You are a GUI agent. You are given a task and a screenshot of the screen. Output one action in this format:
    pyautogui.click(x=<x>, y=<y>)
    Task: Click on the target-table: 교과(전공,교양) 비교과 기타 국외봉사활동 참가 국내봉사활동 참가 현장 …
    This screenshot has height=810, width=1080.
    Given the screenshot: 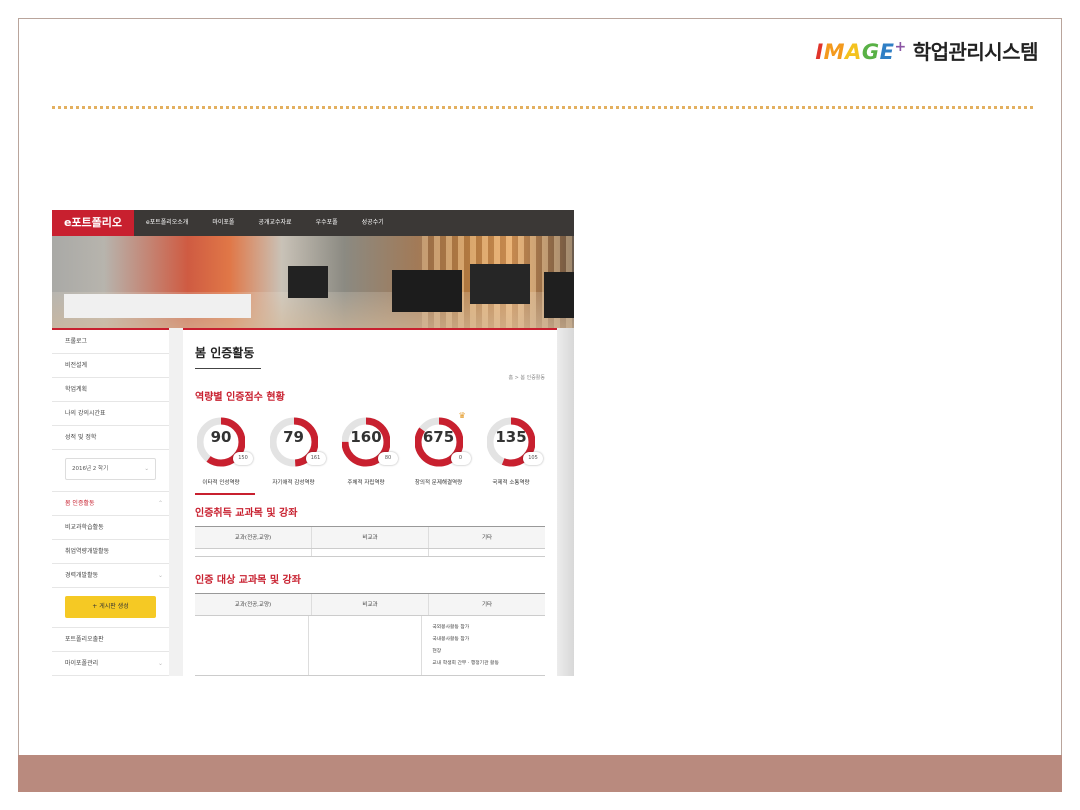 What is the action you would take?
    pyautogui.click(x=370, y=634)
    